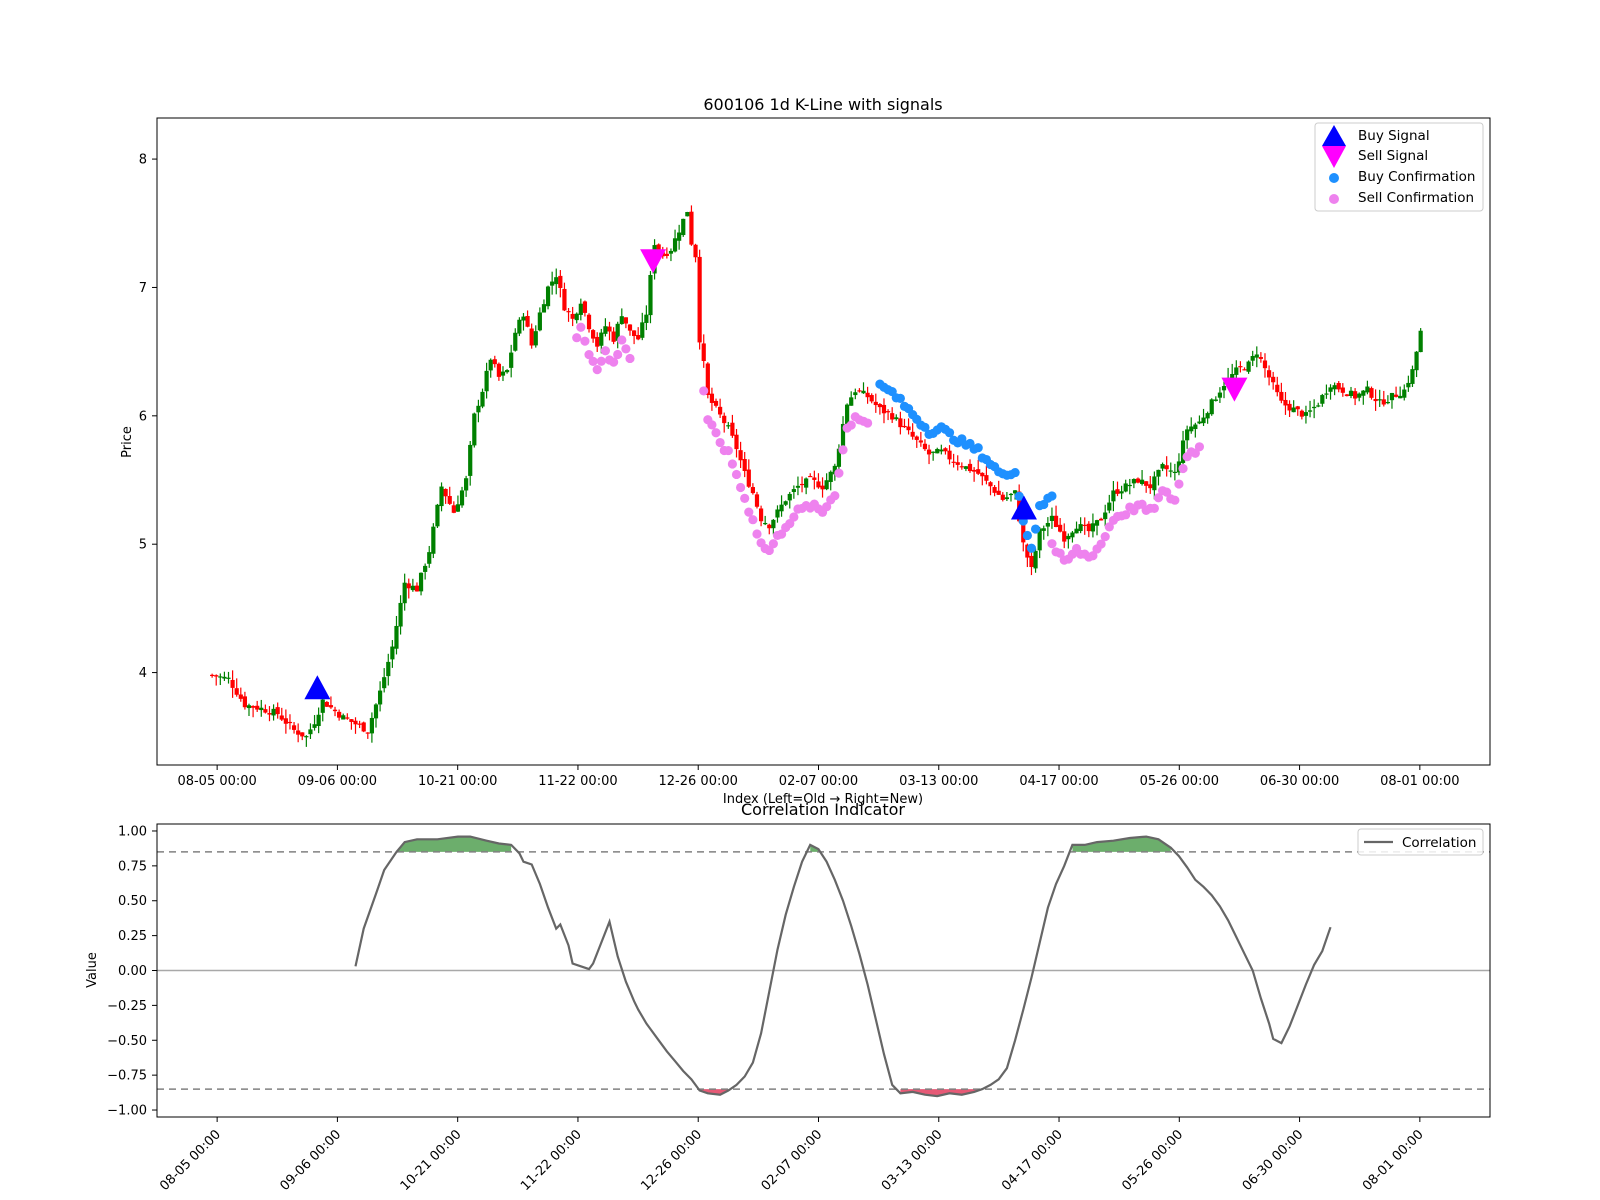 Image resolution: width=1600 pixels, height=1200 pixels. Describe the element at coordinates (143, 288) in the screenshot. I see `kline-y-tick-label: 7` at that location.